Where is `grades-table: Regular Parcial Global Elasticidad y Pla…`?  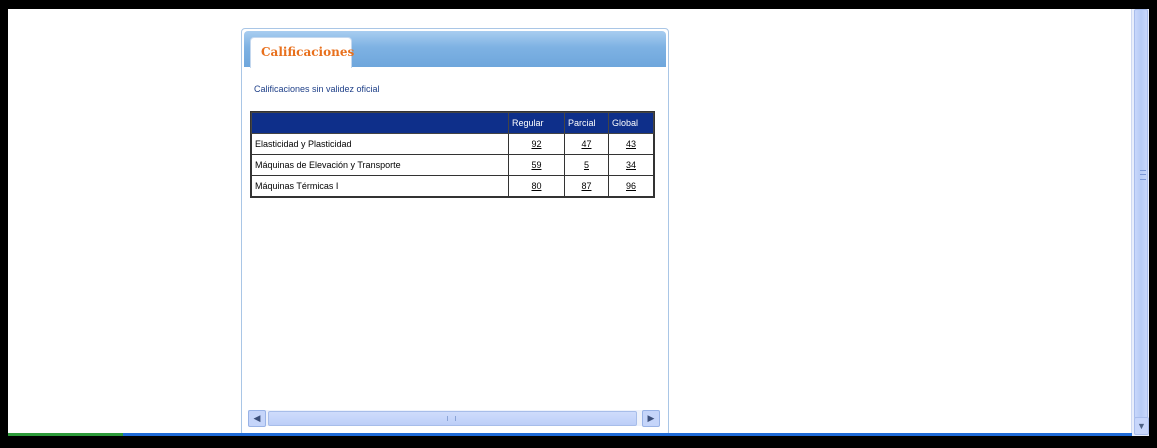 grades-table: Regular Parcial Global Elasticidad y Pla… is located at coordinates (452, 154).